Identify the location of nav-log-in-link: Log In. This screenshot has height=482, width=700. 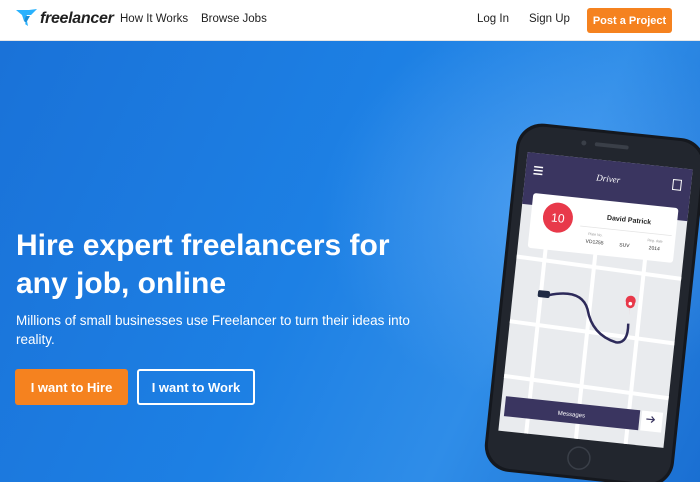
(493, 19).